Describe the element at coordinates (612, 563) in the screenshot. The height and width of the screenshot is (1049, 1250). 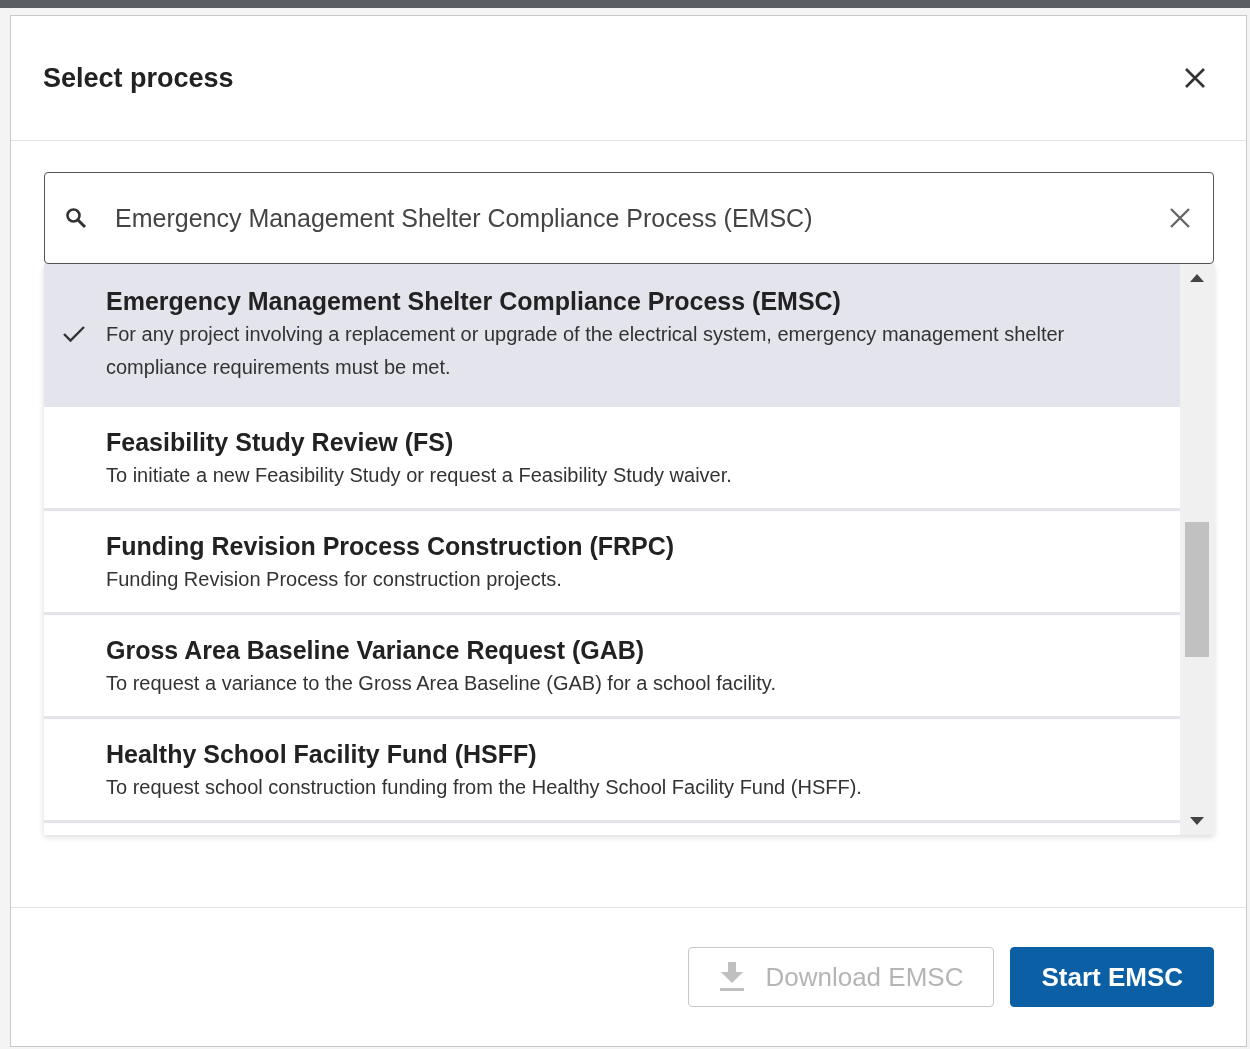
I see `process-option: Funding Revision Process Construction (FRPC) Funding Revision Process for construction projects.` at that location.